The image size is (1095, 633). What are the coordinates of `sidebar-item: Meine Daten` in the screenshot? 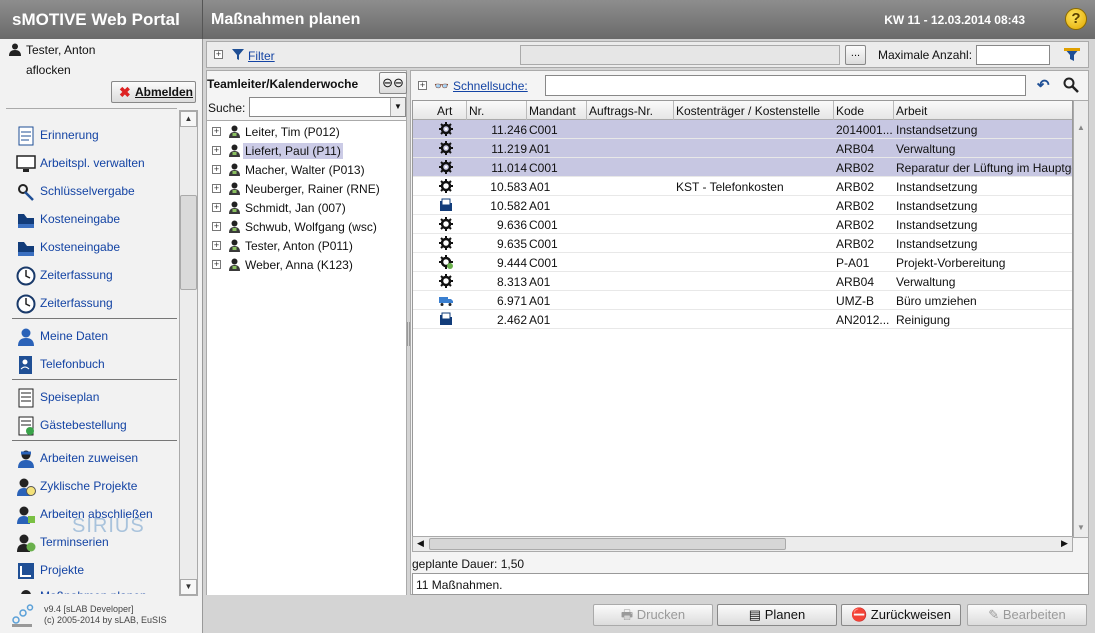 It's located at (95, 338).